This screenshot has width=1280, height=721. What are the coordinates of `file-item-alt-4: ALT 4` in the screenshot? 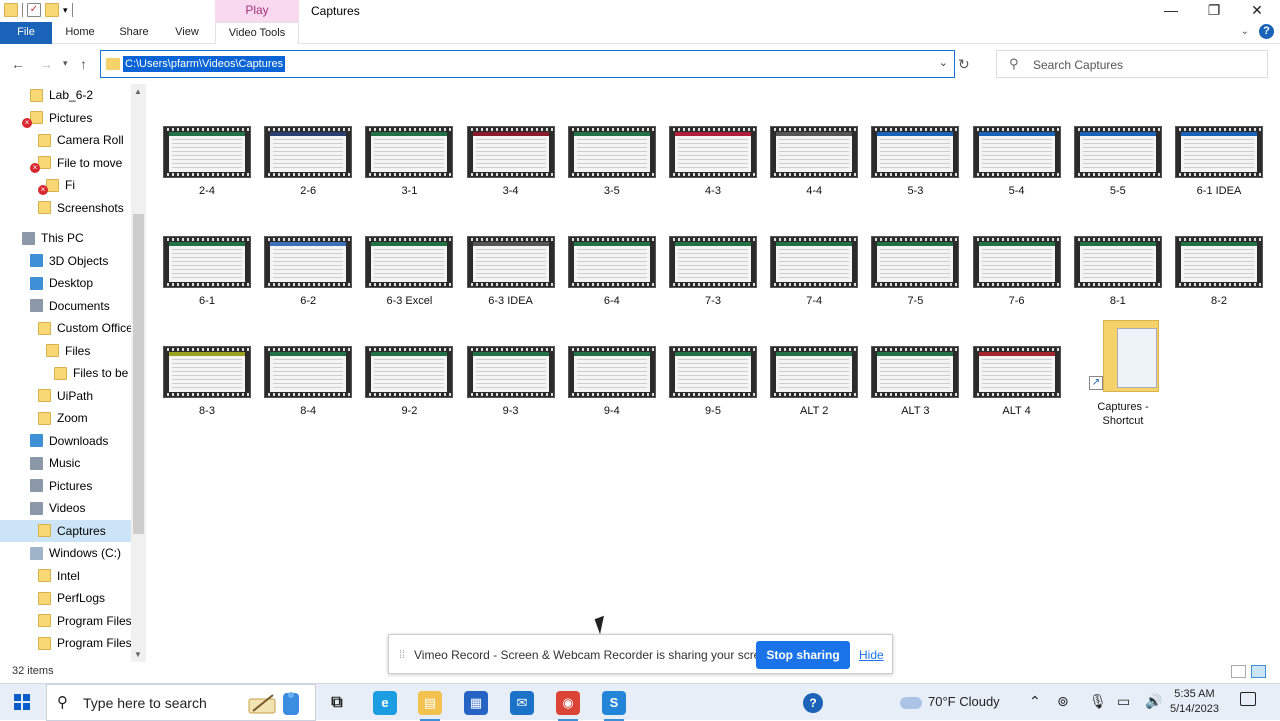 It's located at (1017, 382).